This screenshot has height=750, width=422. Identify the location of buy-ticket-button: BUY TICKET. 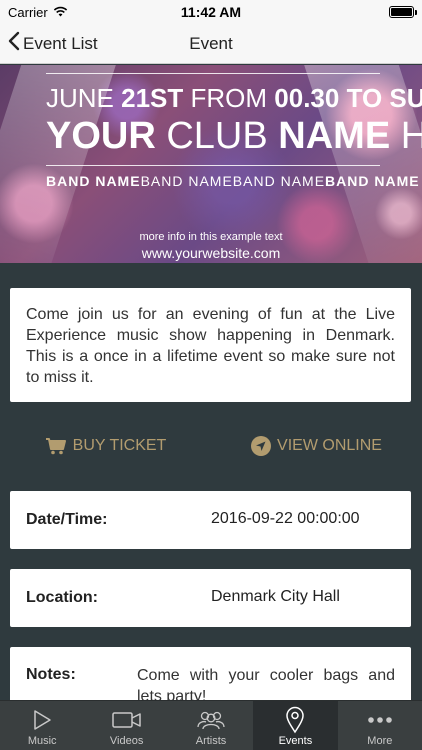
(105, 446).